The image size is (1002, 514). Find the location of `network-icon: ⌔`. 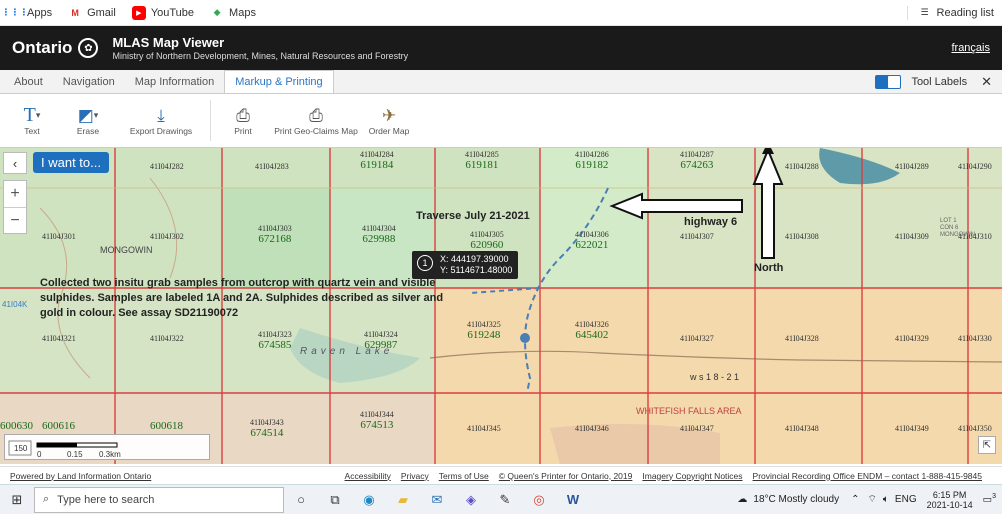

network-icon: ⌔ is located at coordinates (872, 499).